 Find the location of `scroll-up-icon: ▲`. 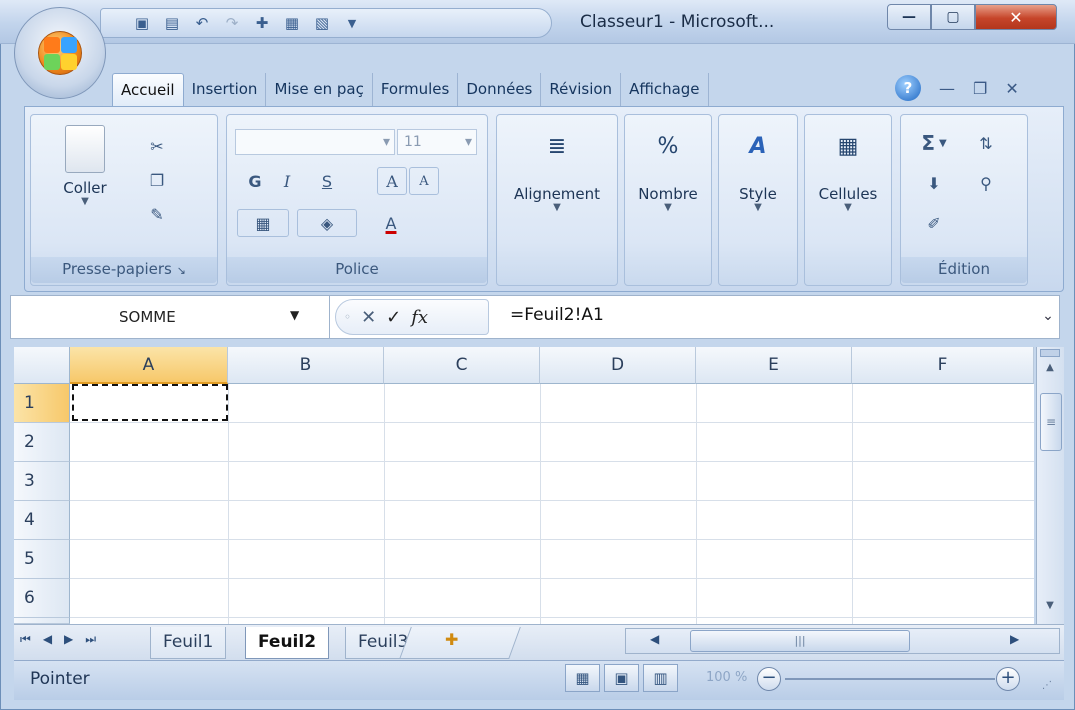

scroll-up-icon: ▲ is located at coordinates (1050, 371).